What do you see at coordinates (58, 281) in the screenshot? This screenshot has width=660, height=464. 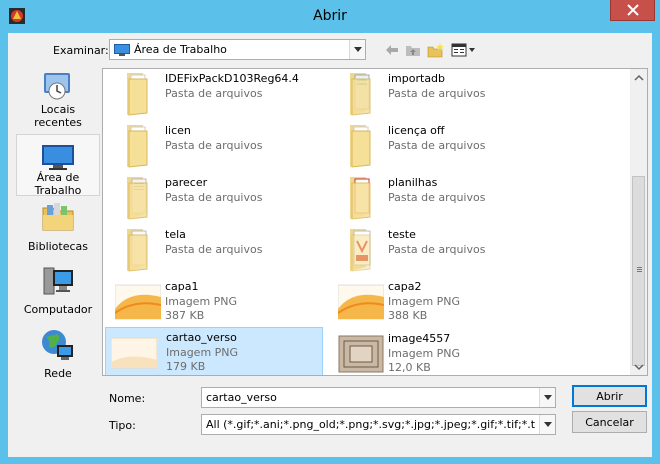 I see `computer-icon` at bounding box center [58, 281].